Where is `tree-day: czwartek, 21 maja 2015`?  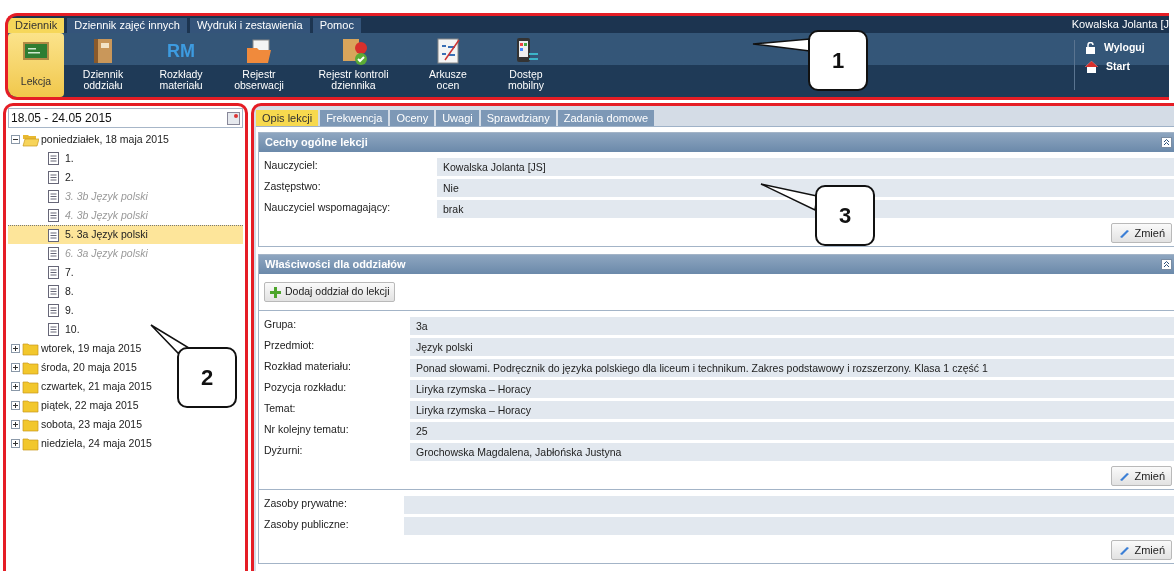 tree-day: czwartek, 21 maja 2015 is located at coordinates (96, 386).